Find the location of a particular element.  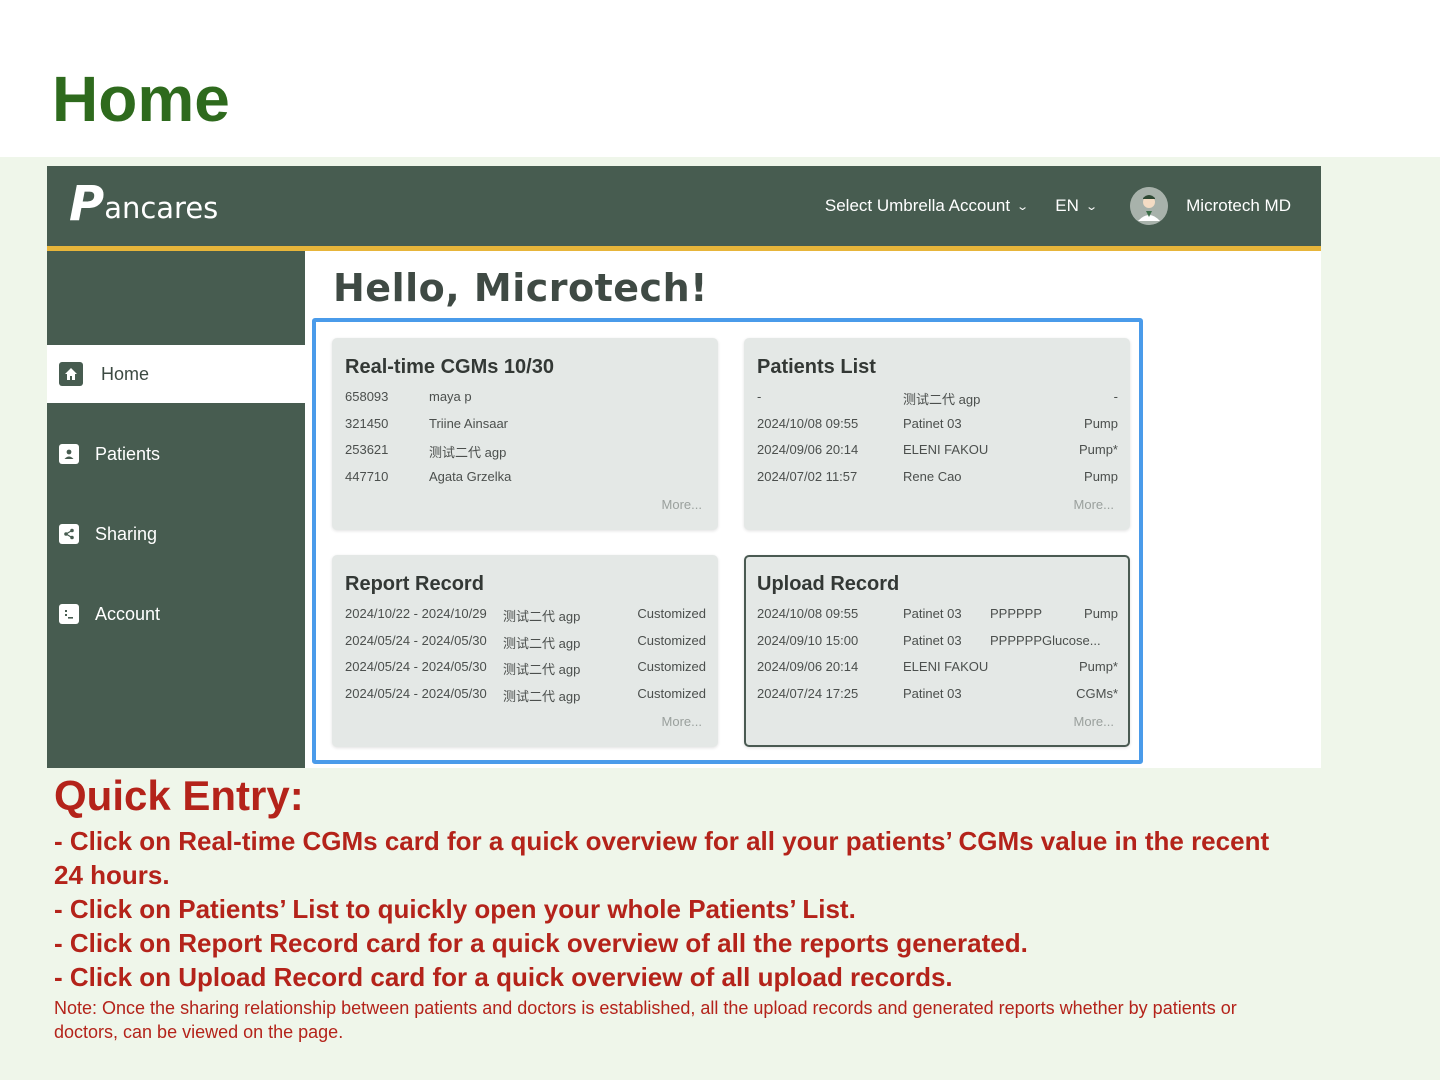

share-icon is located at coordinates (69, 534).